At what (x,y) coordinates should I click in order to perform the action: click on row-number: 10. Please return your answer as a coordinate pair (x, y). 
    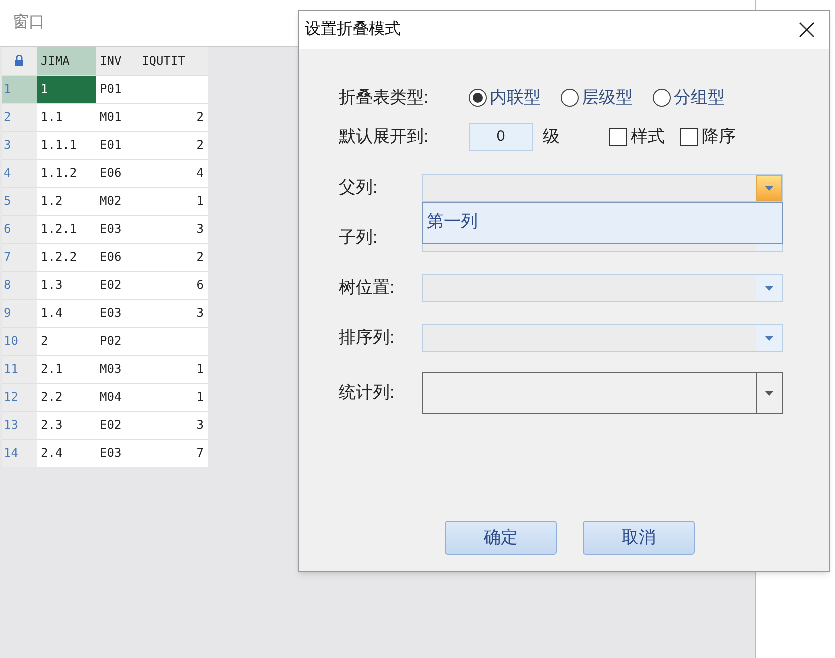
    Looking at the image, I should click on (19, 341).